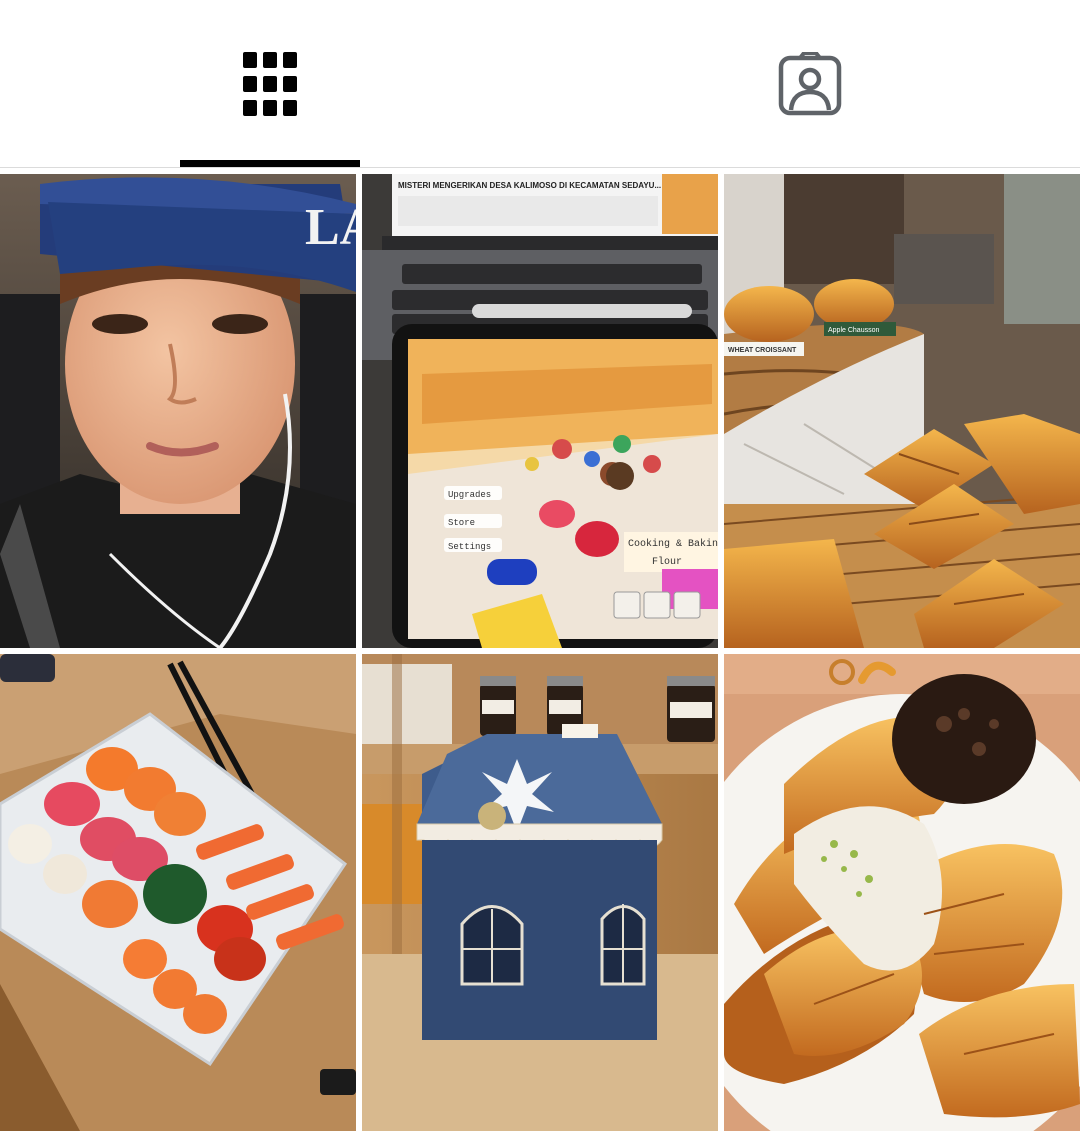 This screenshot has height=1131, width=1080. What do you see at coordinates (330, 227) in the screenshot?
I see `cap-logo: LA` at bounding box center [330, 227].